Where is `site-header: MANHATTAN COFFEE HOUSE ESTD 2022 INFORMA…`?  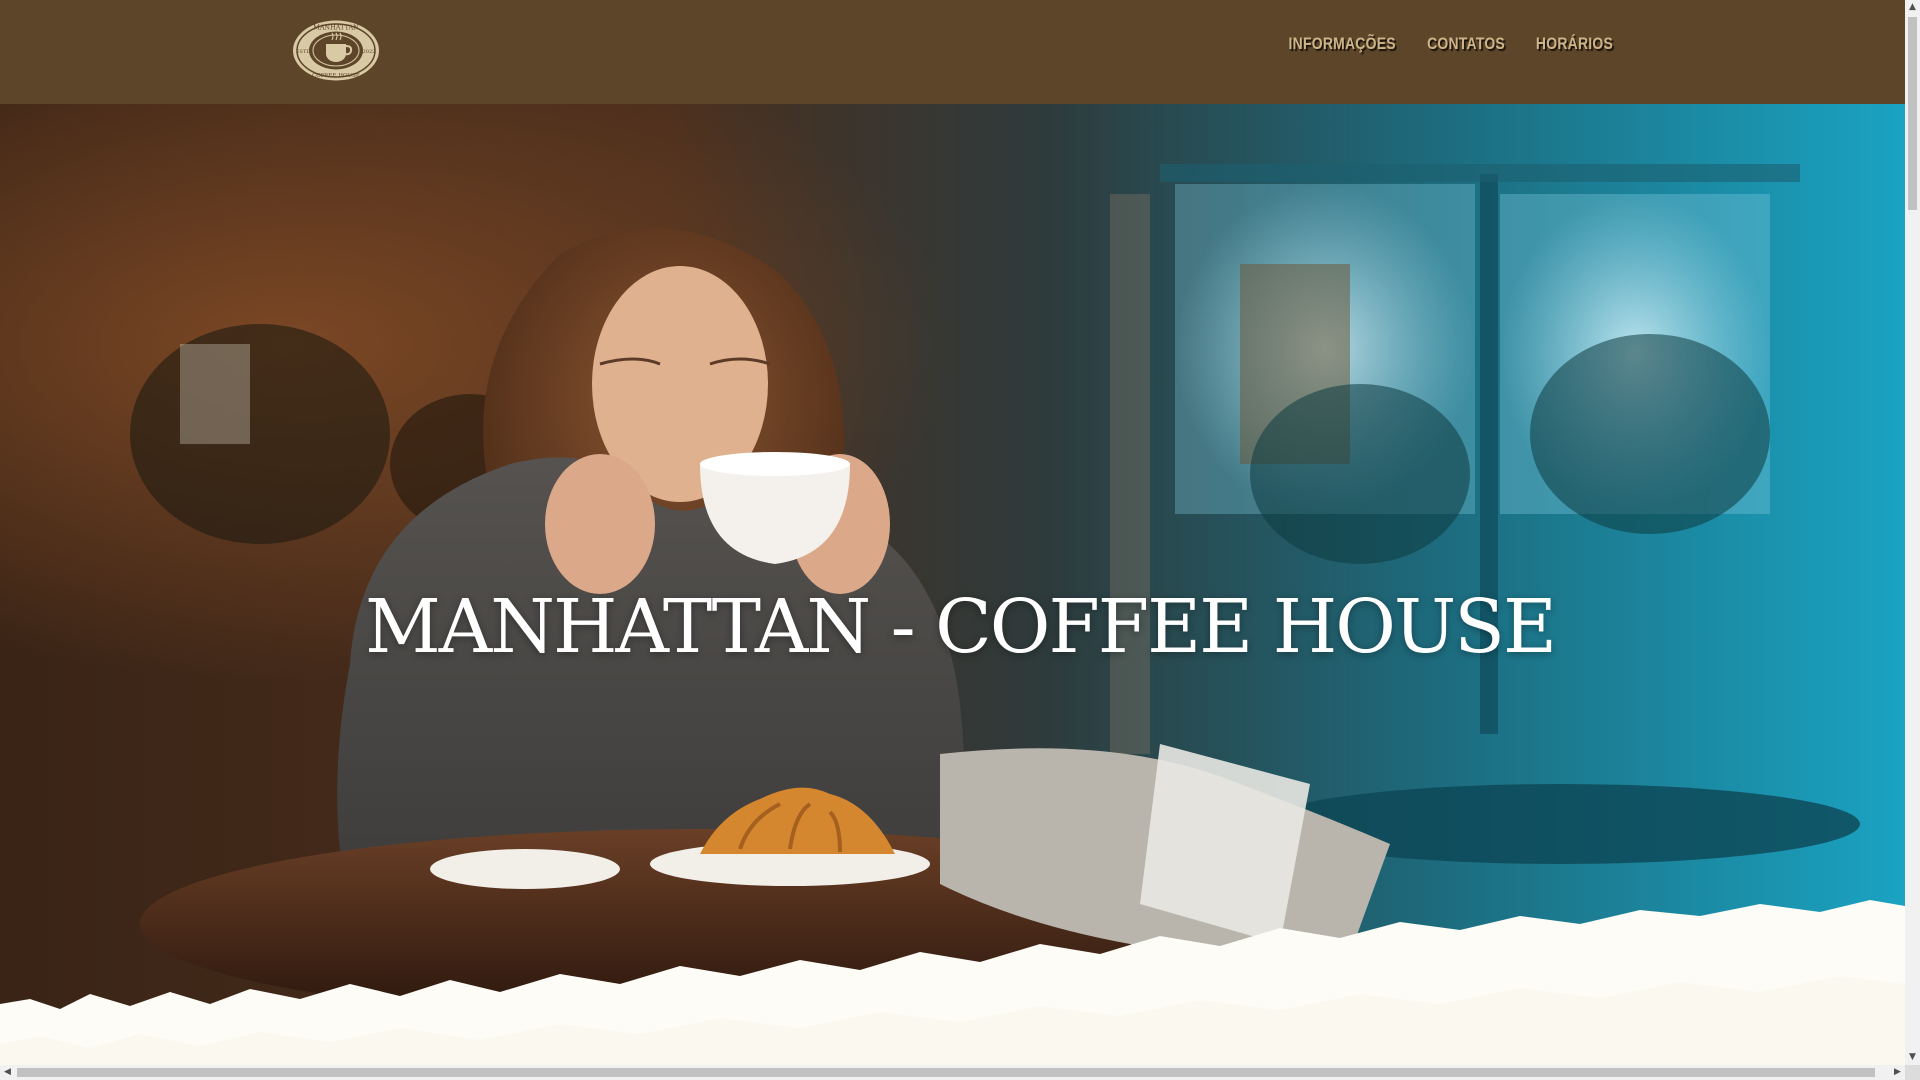
site-header: MANHATTAN COFFEE HOUSE ESTD 2022 INFORMA… is located at coordinates (952, 52).